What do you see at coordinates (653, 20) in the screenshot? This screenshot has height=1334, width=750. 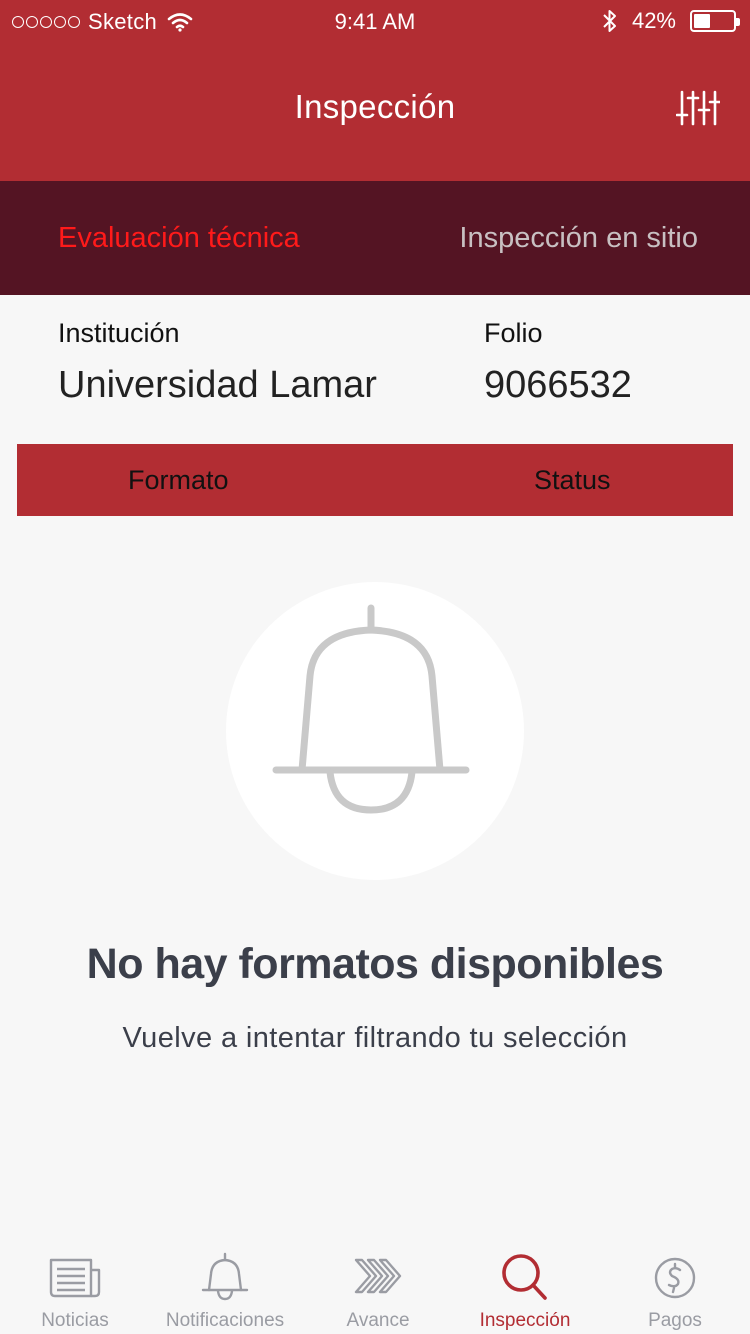 I see `battery-percentage: 42%` at bounding box center [653, 20].